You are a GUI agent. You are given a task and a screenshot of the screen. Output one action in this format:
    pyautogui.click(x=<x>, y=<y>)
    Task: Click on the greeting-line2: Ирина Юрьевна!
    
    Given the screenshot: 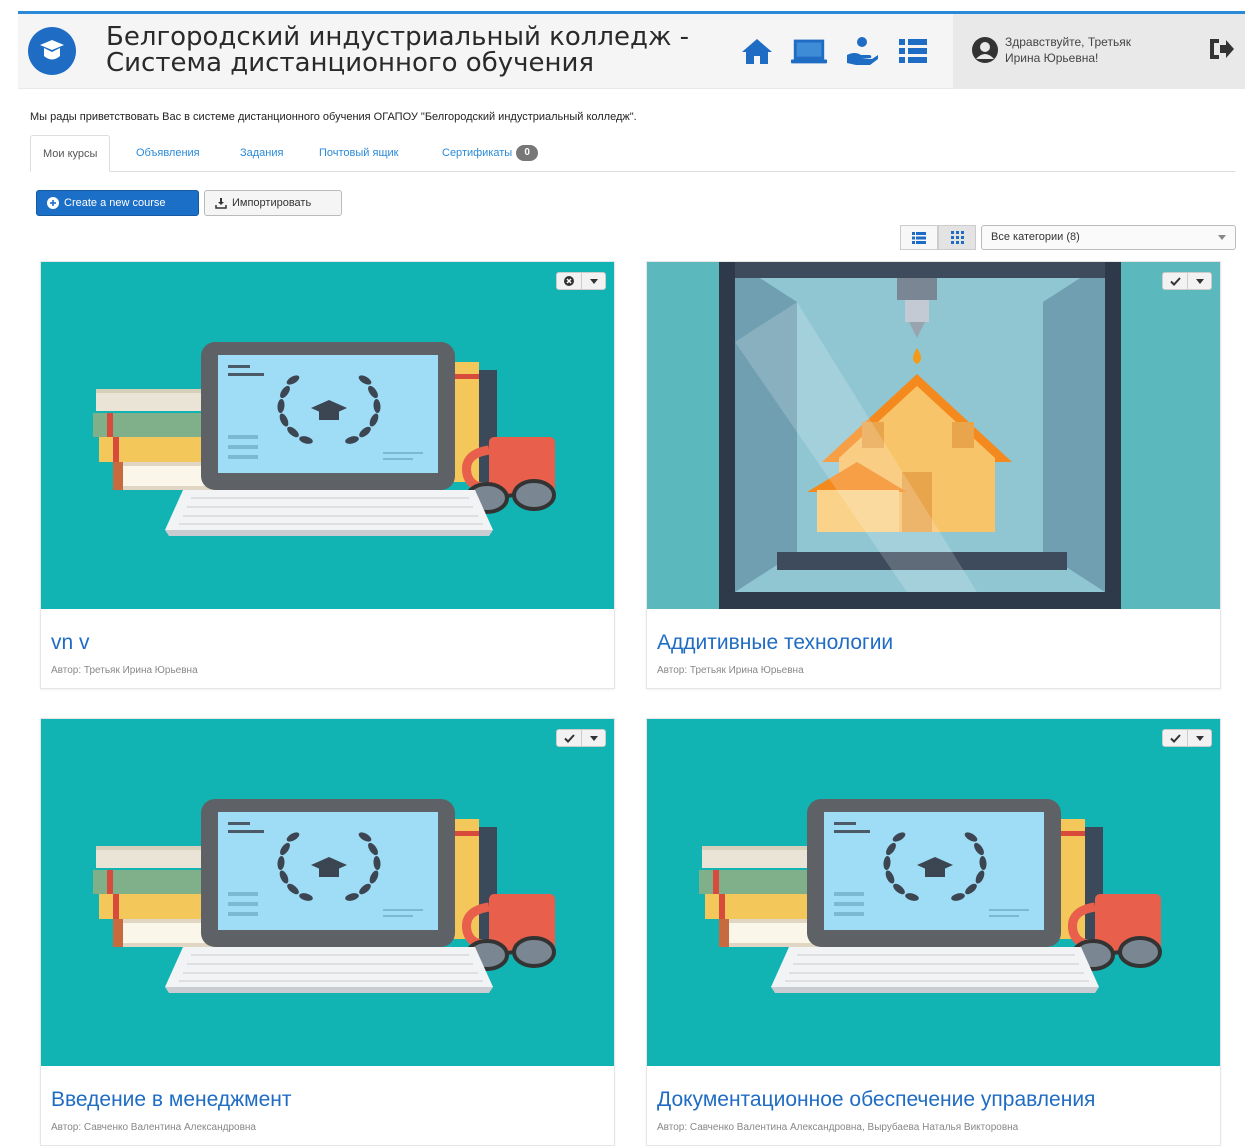 What is the action you would take?
    pyautogui.click(x=1052, y=58)
    